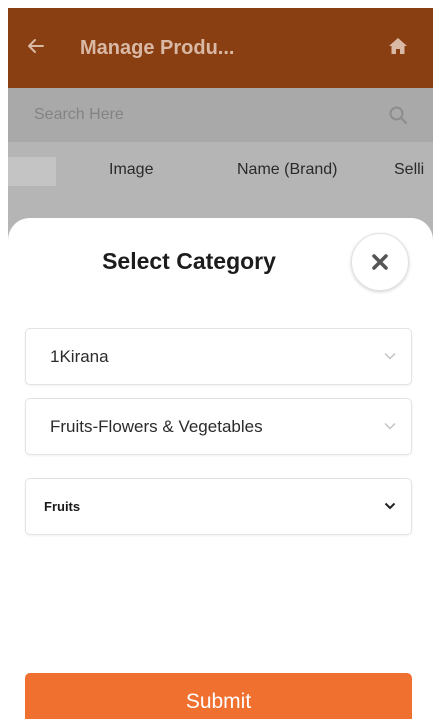  I want to click on column-header-selling: Selli, so click(409, 170).